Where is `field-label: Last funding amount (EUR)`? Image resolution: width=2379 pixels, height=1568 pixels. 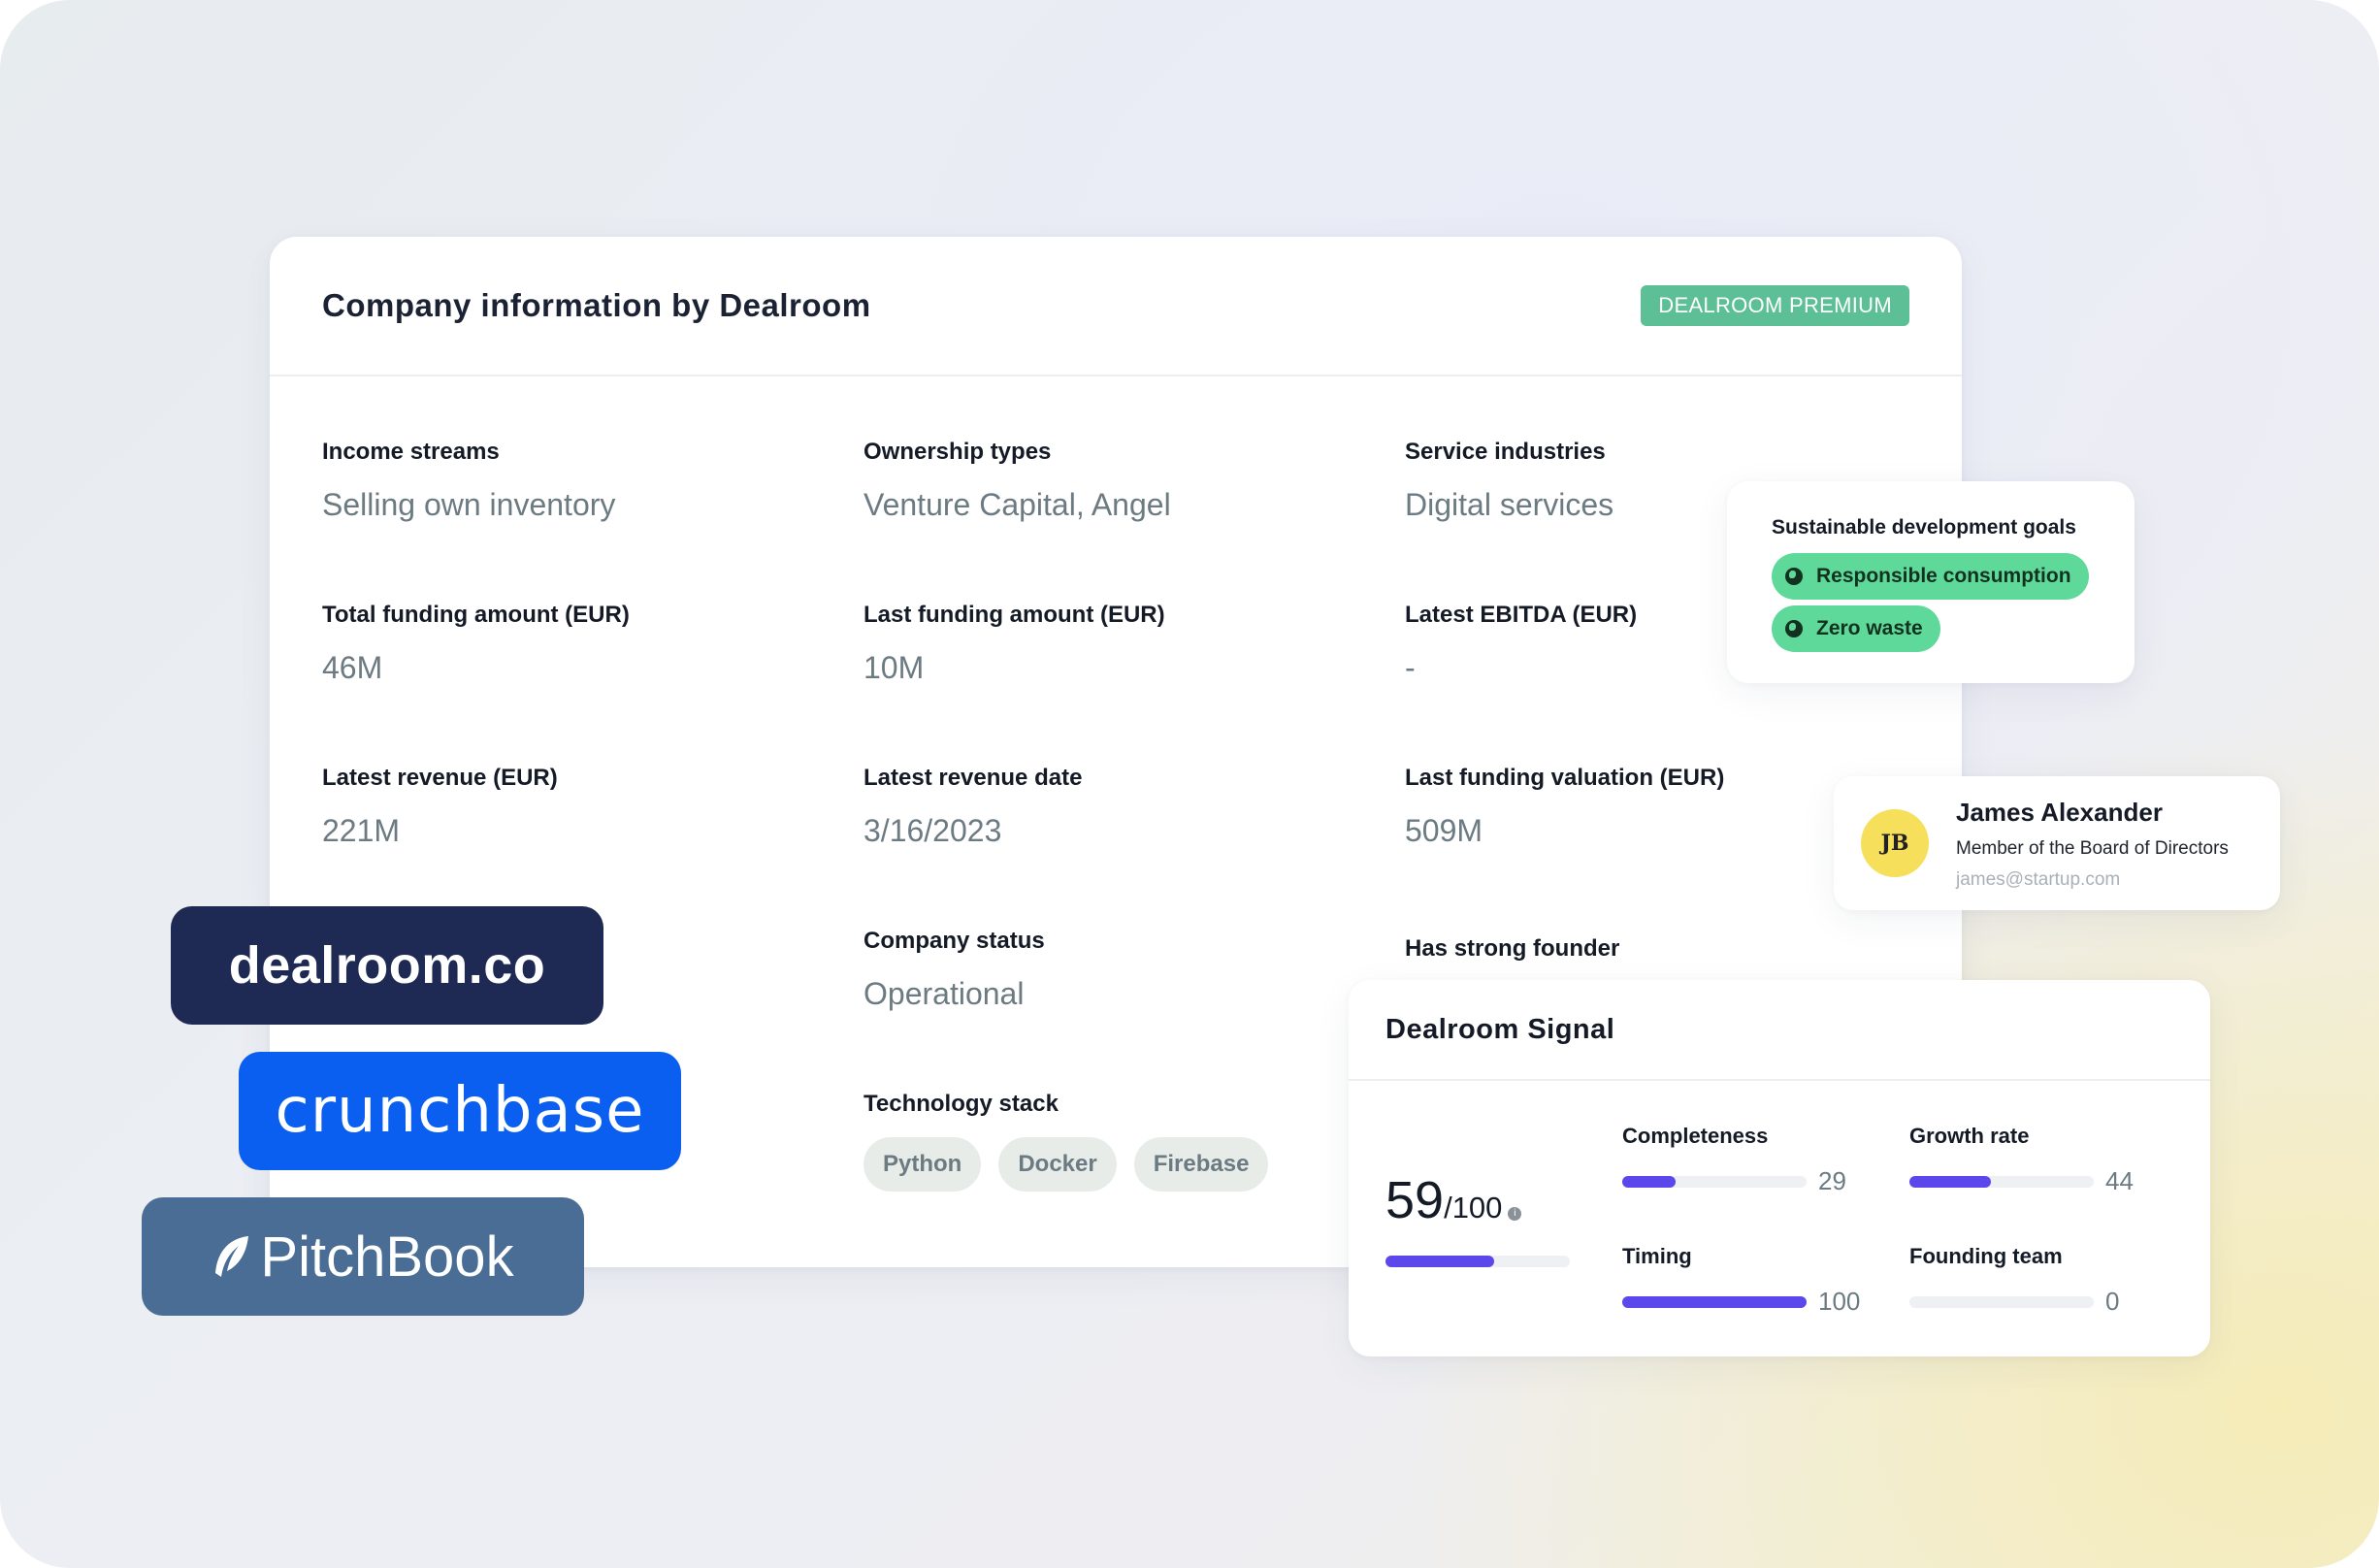 field-label: Last funding amount (EUR) is located at coordinates (1015, 615).